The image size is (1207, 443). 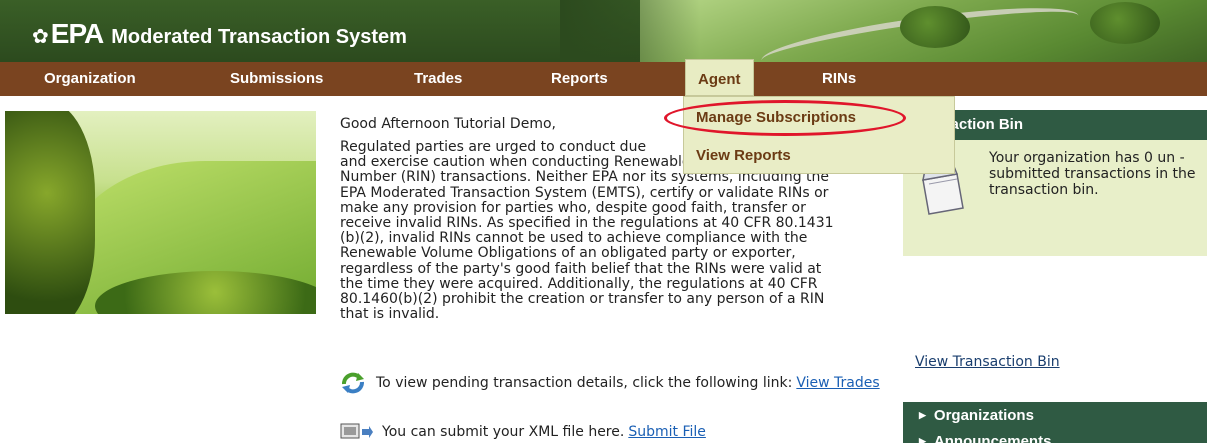 I want to click on header-fade, so click(x=630, y=31).